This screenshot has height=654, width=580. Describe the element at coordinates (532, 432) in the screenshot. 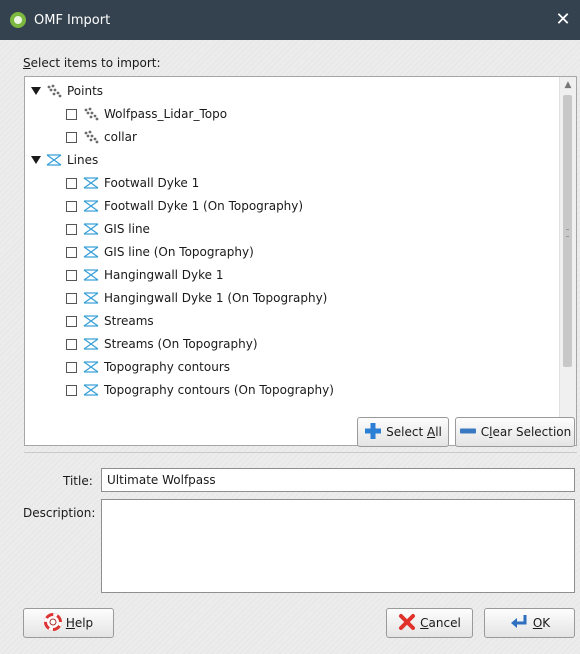

I see `clear-text-end: ear Selection` at that location.